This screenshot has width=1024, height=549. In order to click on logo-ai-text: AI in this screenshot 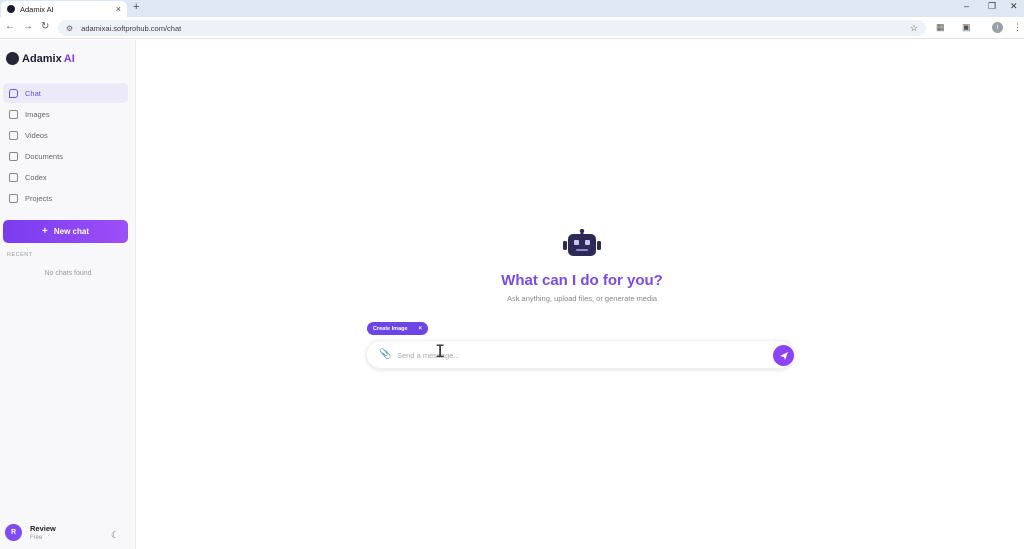, I will do `click(69, 58)`.